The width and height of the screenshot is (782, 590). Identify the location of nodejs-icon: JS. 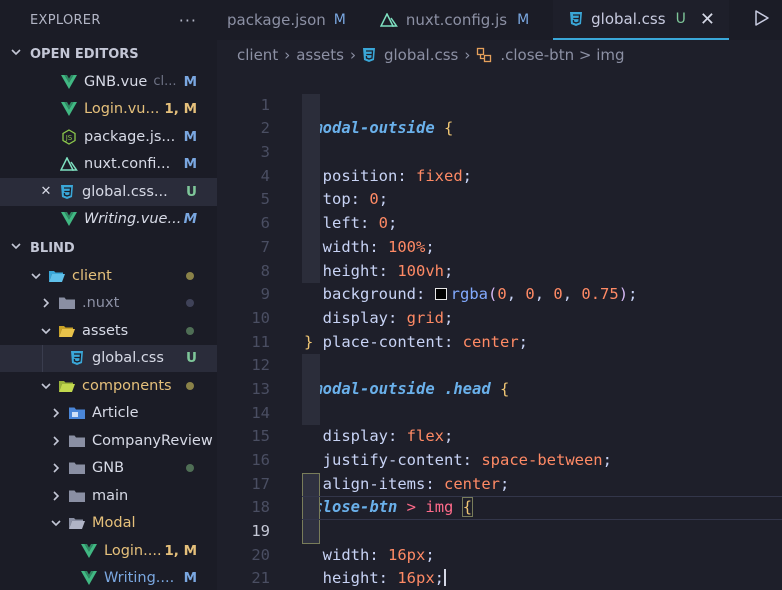
(69, 137).